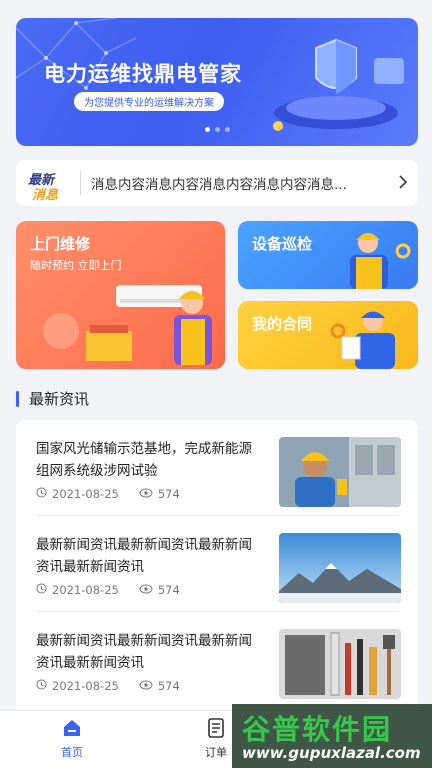 This screenshot has width=432, height=769. I want to click on worker-photo, so click(340, 472).